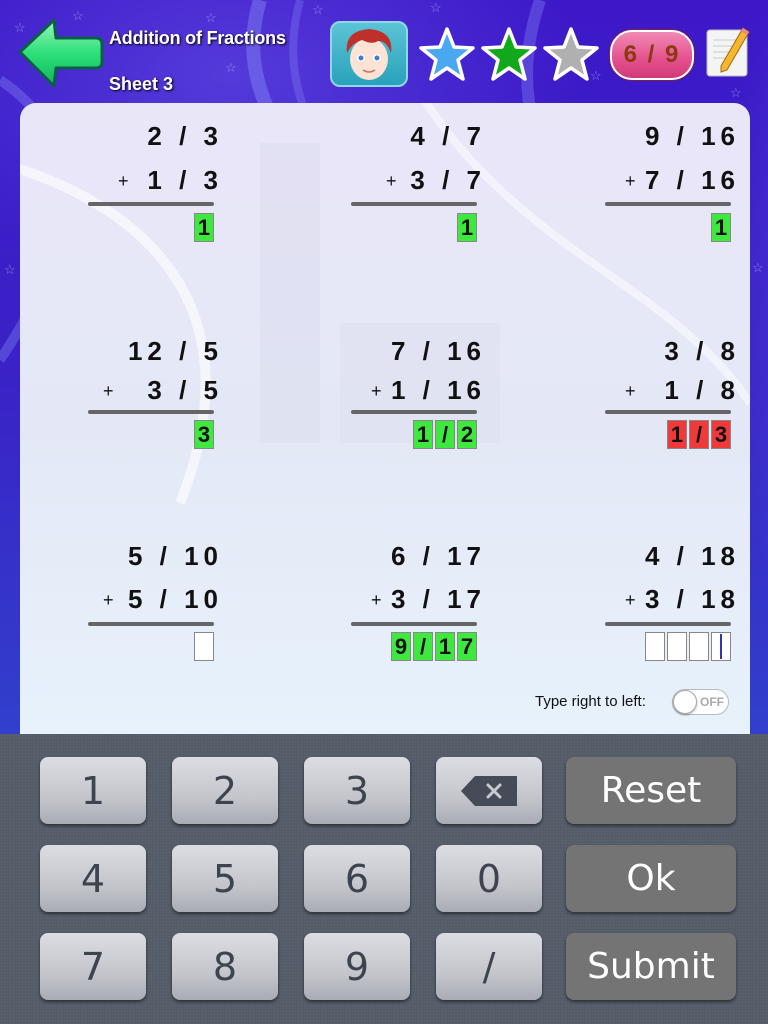 The height and width of the screenshot is (1024, 768). What do you see at coordinates (401, 646) in the screenshot?
I see `answer-cell: 9` at bounding box center [401, 646].